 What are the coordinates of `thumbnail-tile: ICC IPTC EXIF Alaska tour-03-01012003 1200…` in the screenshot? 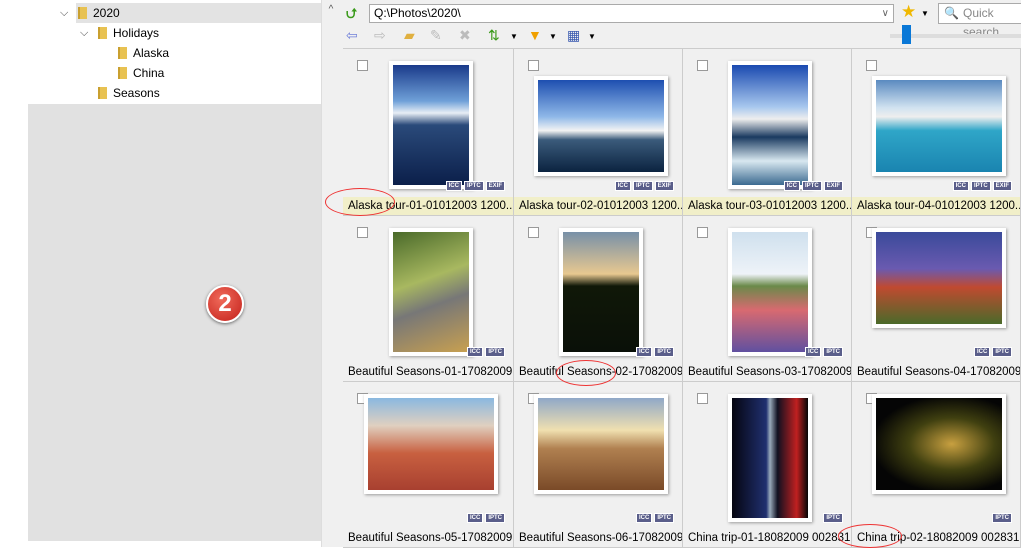 It's located at (767, 132).